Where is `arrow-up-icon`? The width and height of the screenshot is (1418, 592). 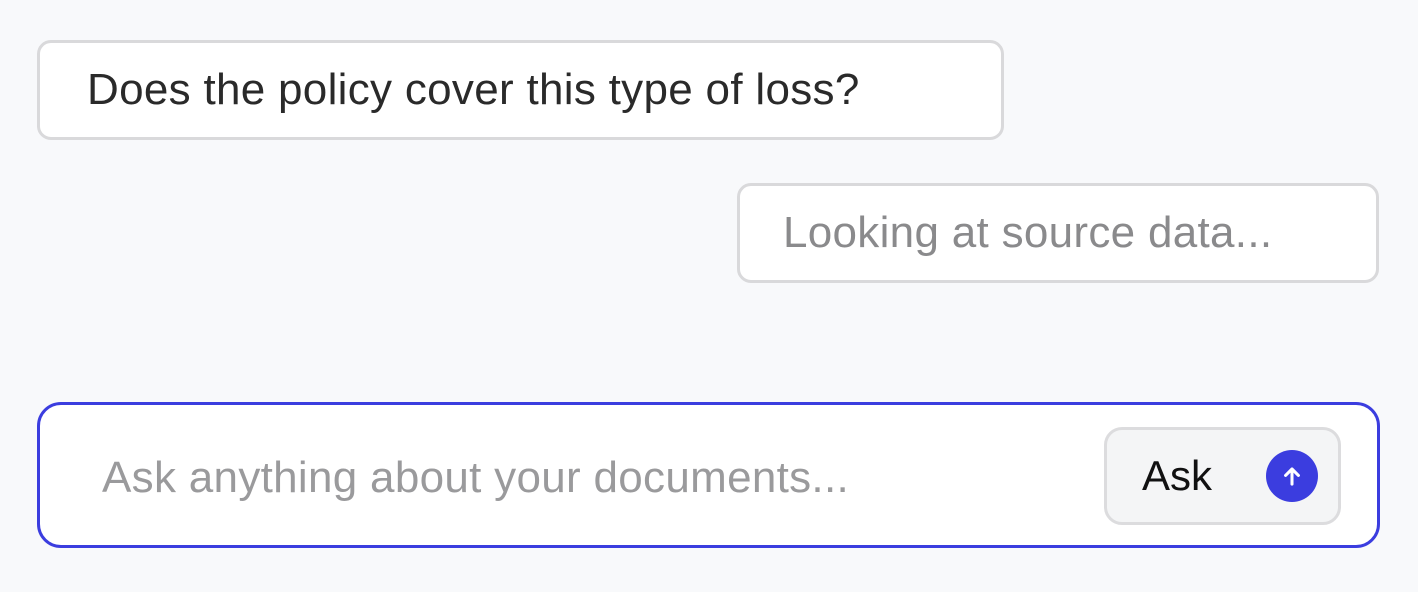 arrow-up-icon is located at coordinates (1292, 476).